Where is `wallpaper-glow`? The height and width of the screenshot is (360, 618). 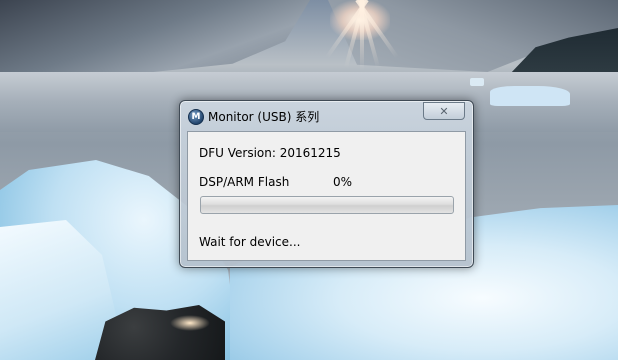
wallpaper-glow is located at coordinates (190, 323).